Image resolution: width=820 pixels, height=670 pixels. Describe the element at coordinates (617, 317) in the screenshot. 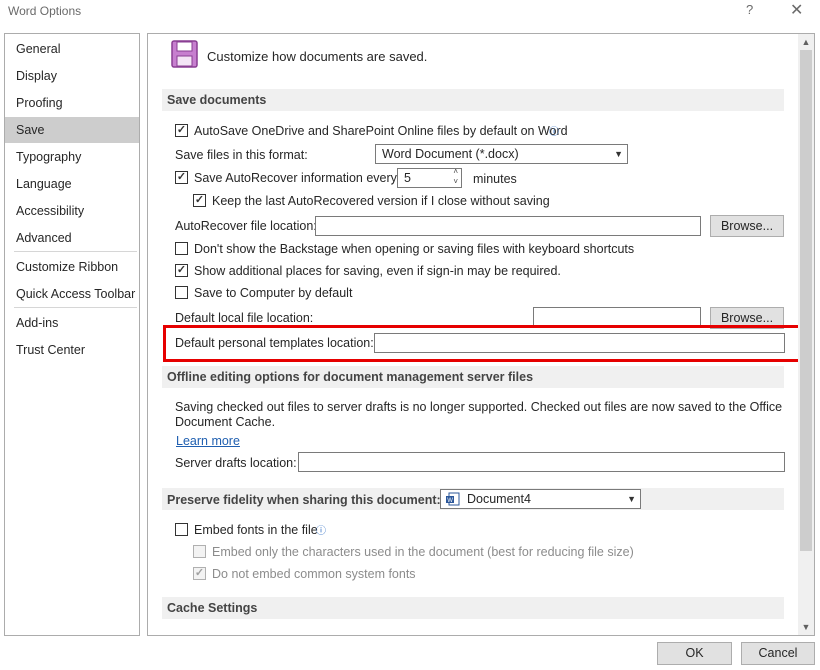

I see `default-local-input` at that location.